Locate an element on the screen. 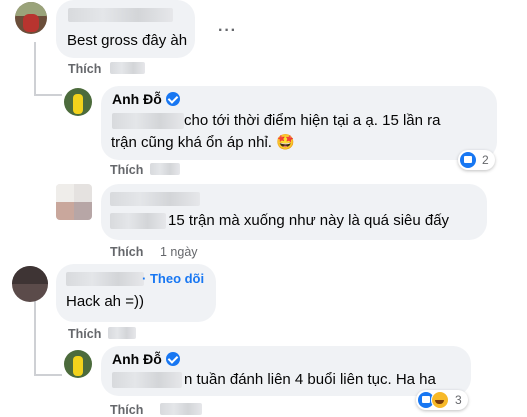 This screenshot has height=417, width=527. reaction-count: 3 is located at coordinates (442, 400).